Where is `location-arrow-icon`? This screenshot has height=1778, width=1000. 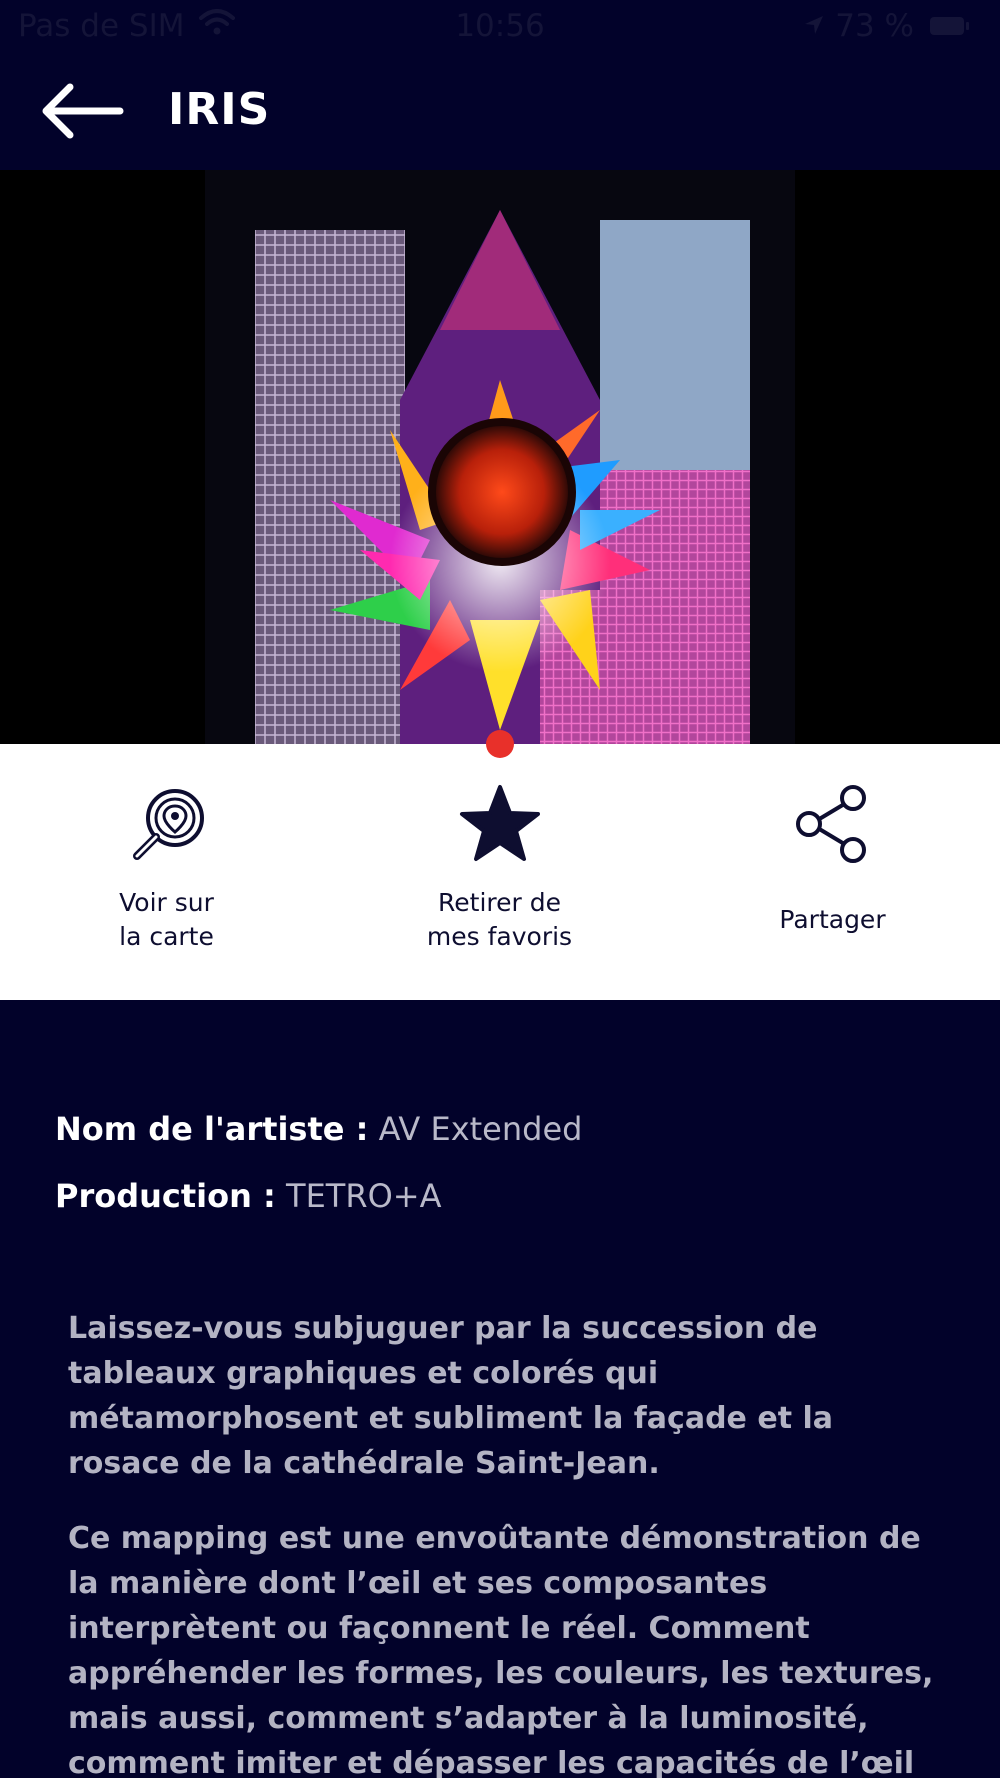 location-arrow-icon is located at coordinates (814, 26).